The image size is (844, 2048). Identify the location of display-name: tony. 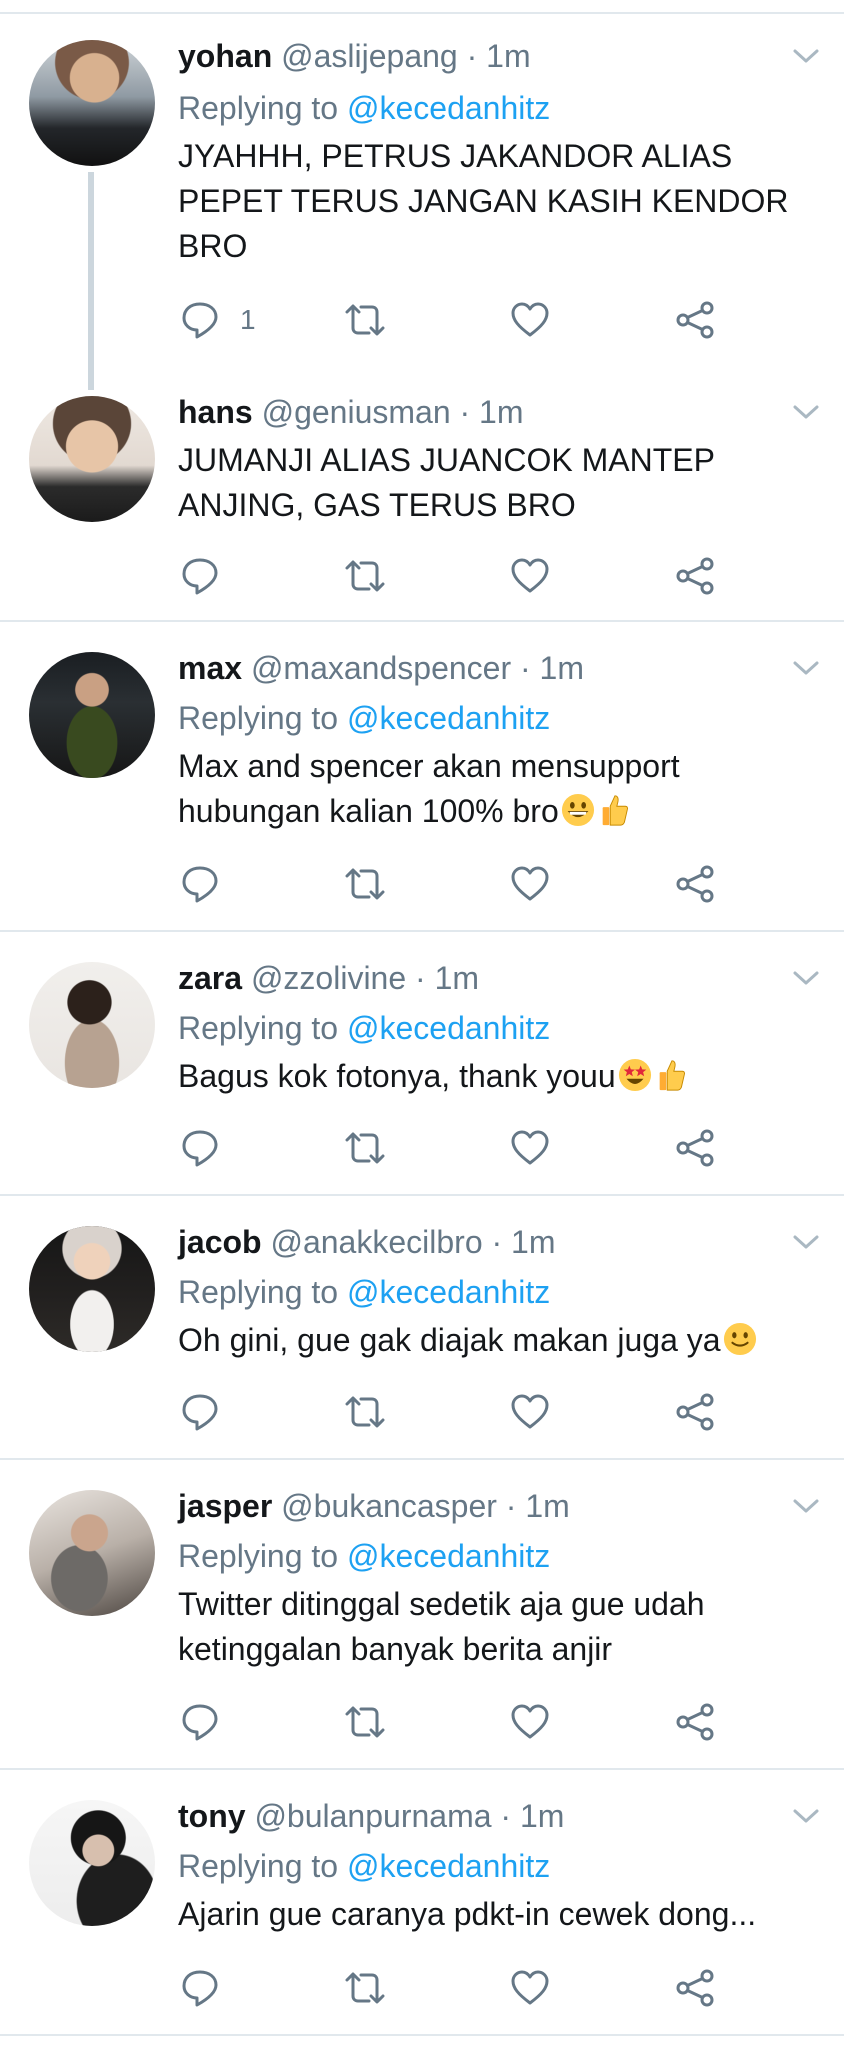
(212, 1816).